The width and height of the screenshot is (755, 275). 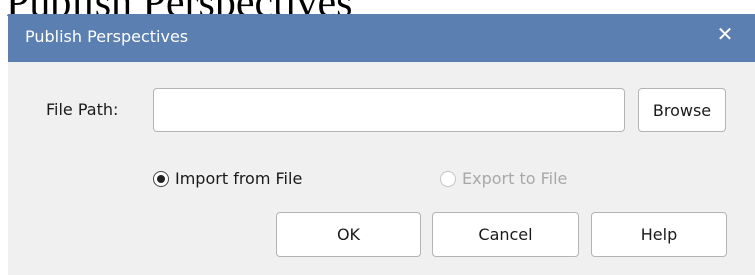 I want to click on export-to-file-radio: Export to File, so click(x=503, y=178).